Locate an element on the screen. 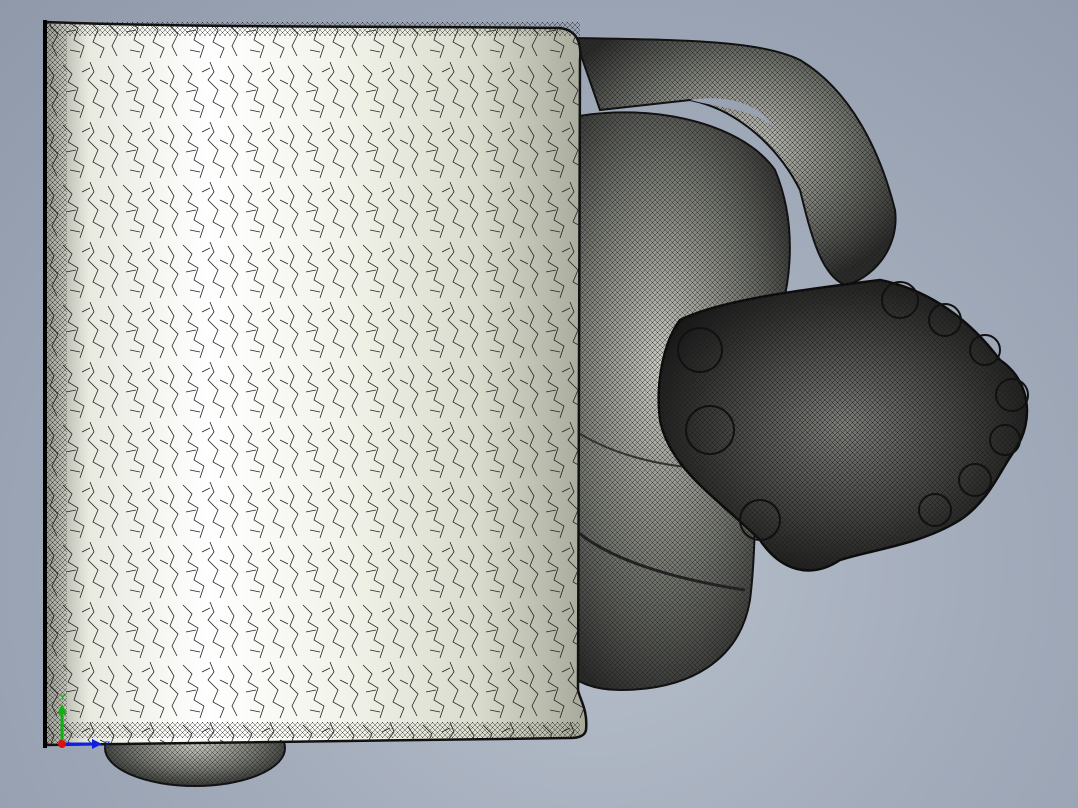 This screenshot has width=1078, height=808. x-axis-origin-icon is located at coordinates (62, 744).